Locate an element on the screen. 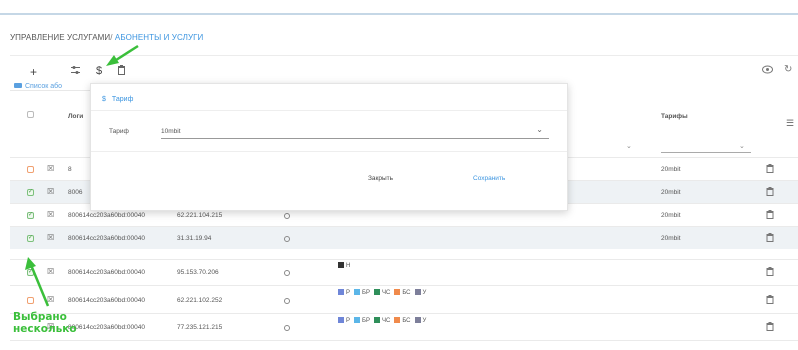 The width and height of the screenshot is (798, 350). annotation-arrows is located at coordinates (82, 175).